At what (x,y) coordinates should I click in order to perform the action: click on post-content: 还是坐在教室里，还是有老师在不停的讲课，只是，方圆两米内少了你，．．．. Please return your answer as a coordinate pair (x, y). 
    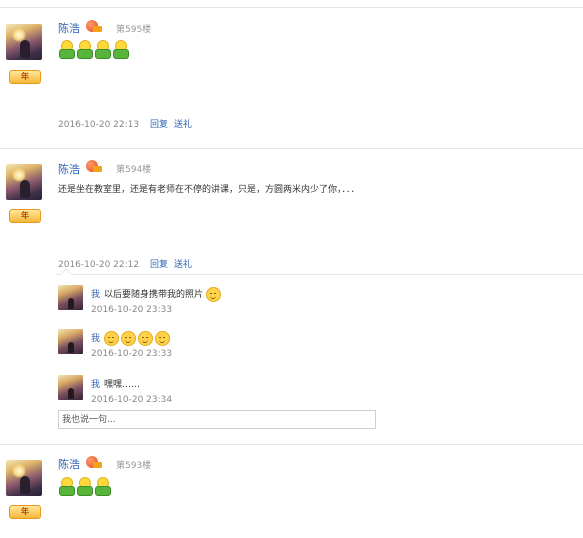
    Looking at the image, I should click on (209, 190).